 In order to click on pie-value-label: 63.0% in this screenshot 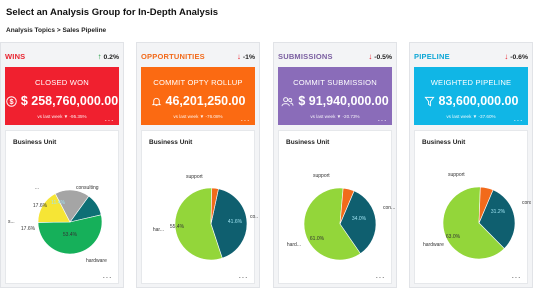, I will do `click(453, 237)`.